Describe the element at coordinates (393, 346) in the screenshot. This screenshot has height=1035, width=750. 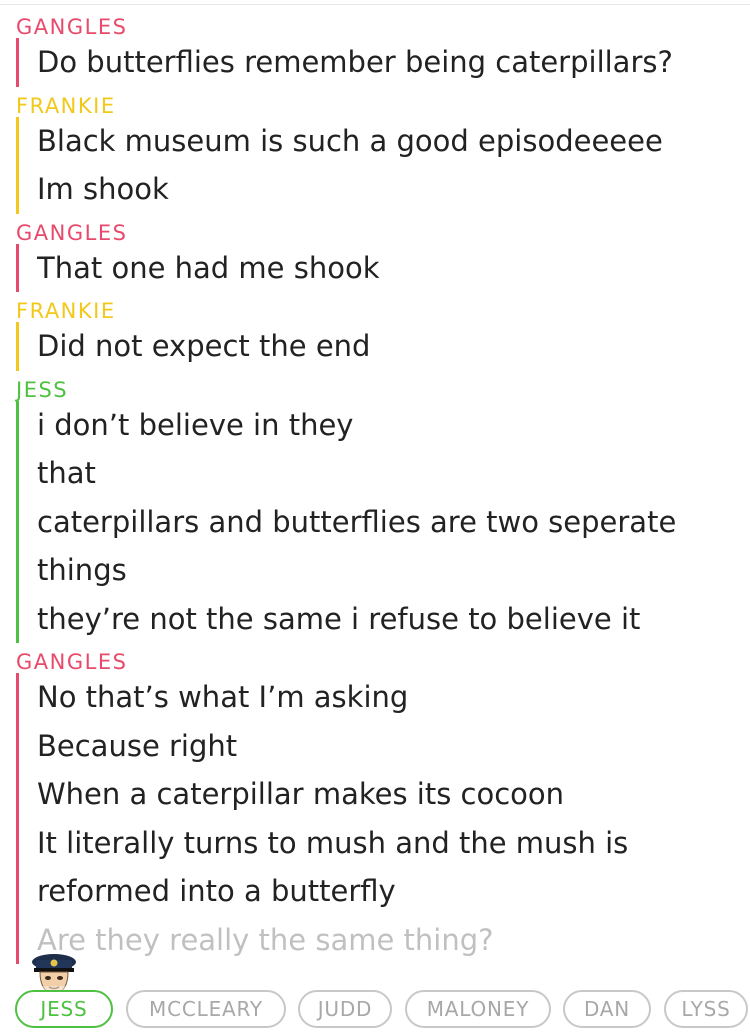
I see `chat-message: Did not expect the end` at that location.